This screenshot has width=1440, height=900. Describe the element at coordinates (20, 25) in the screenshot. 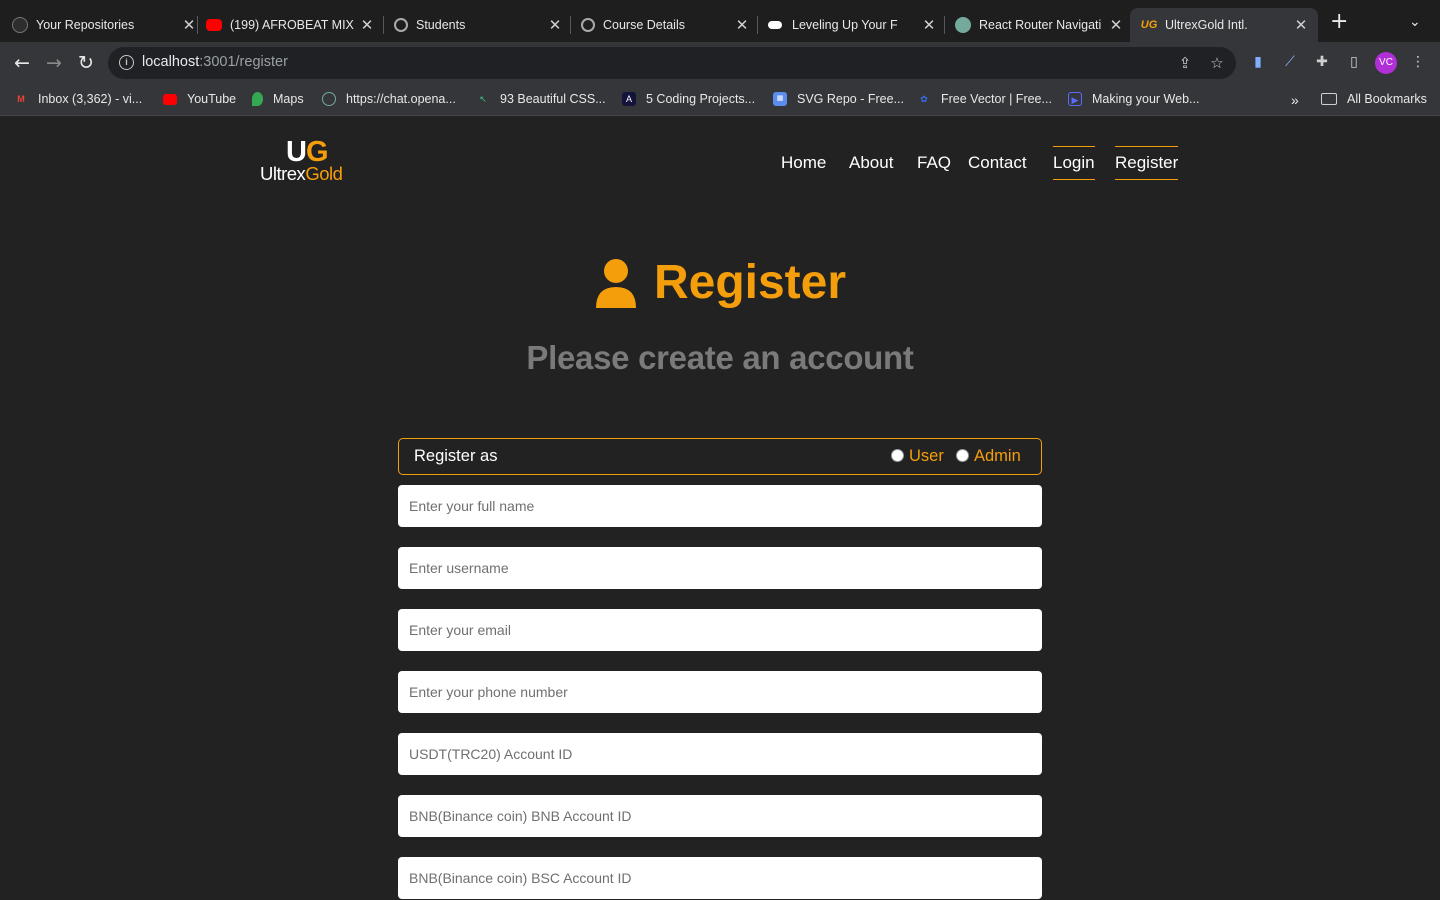

I see `github-icon` at that location.